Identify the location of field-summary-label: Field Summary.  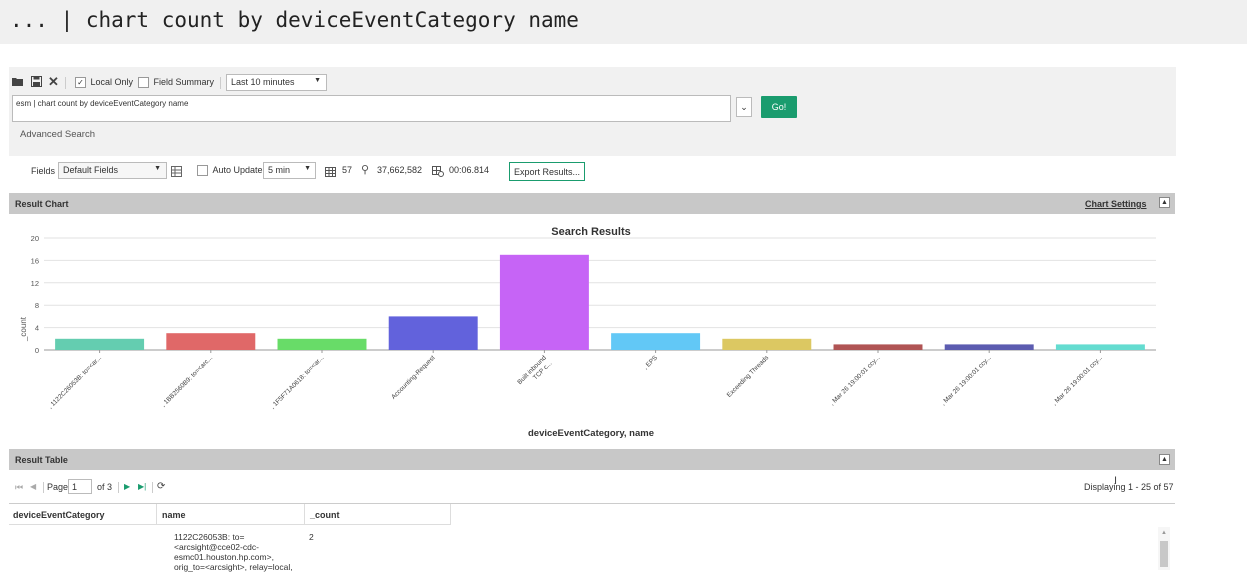
(184, 82).